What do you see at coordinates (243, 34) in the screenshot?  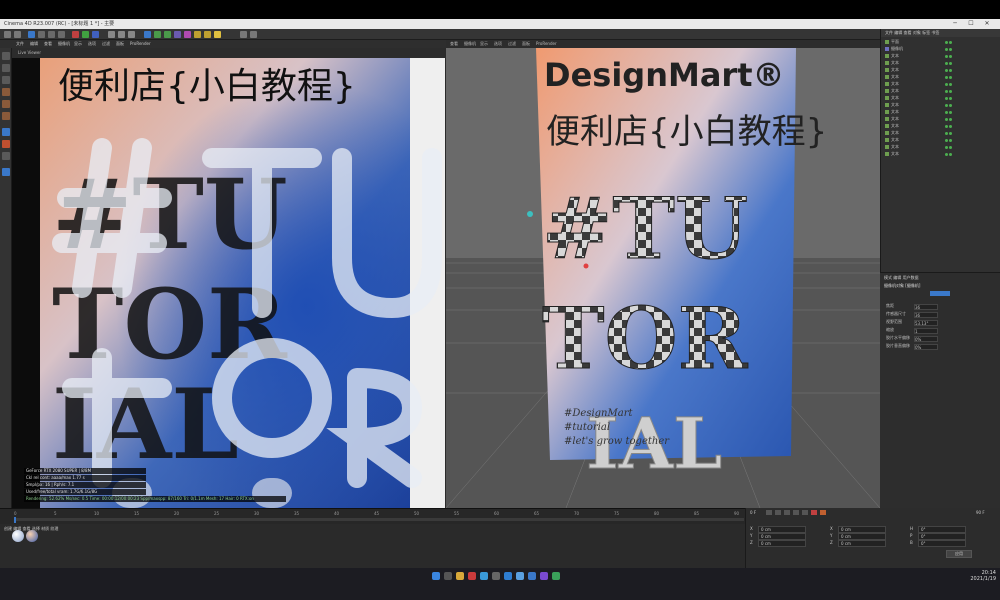 I see `octane-icon` at bounding box center [243, 34].